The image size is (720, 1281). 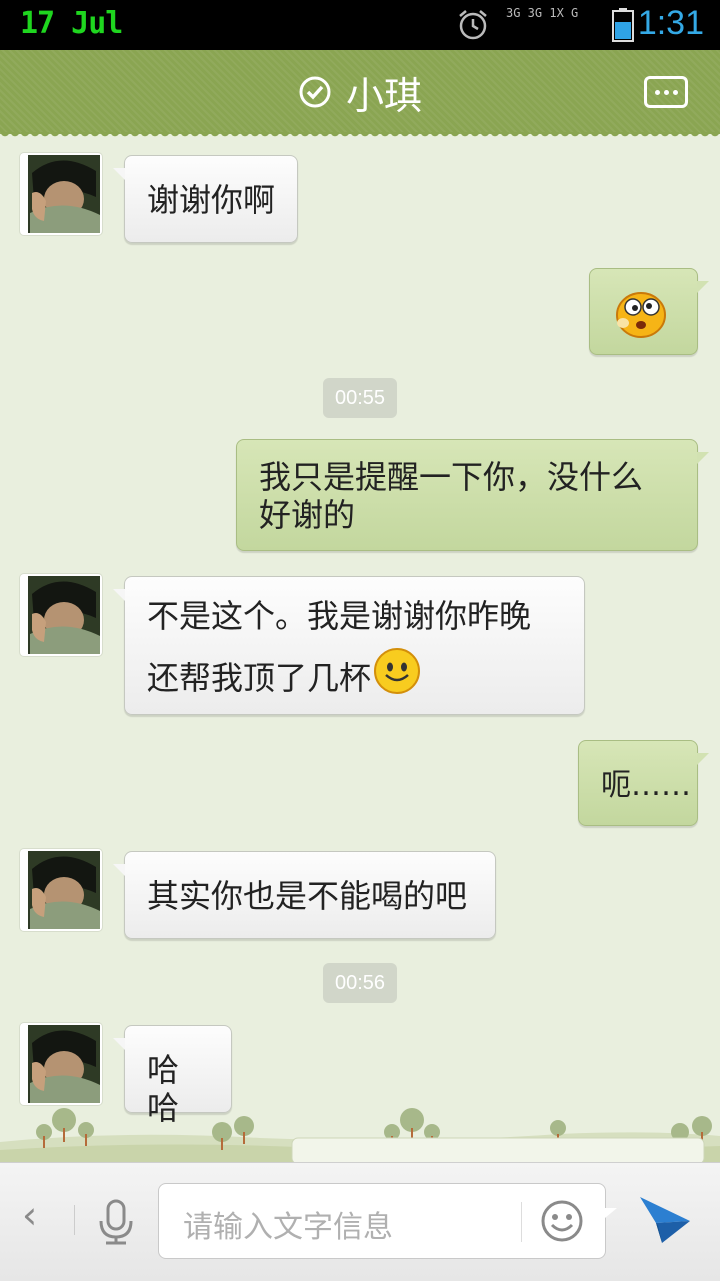 I want to click on status-bar: 17 Jul 3G 3G 1X G 1:31, so click(x=360, y=25).